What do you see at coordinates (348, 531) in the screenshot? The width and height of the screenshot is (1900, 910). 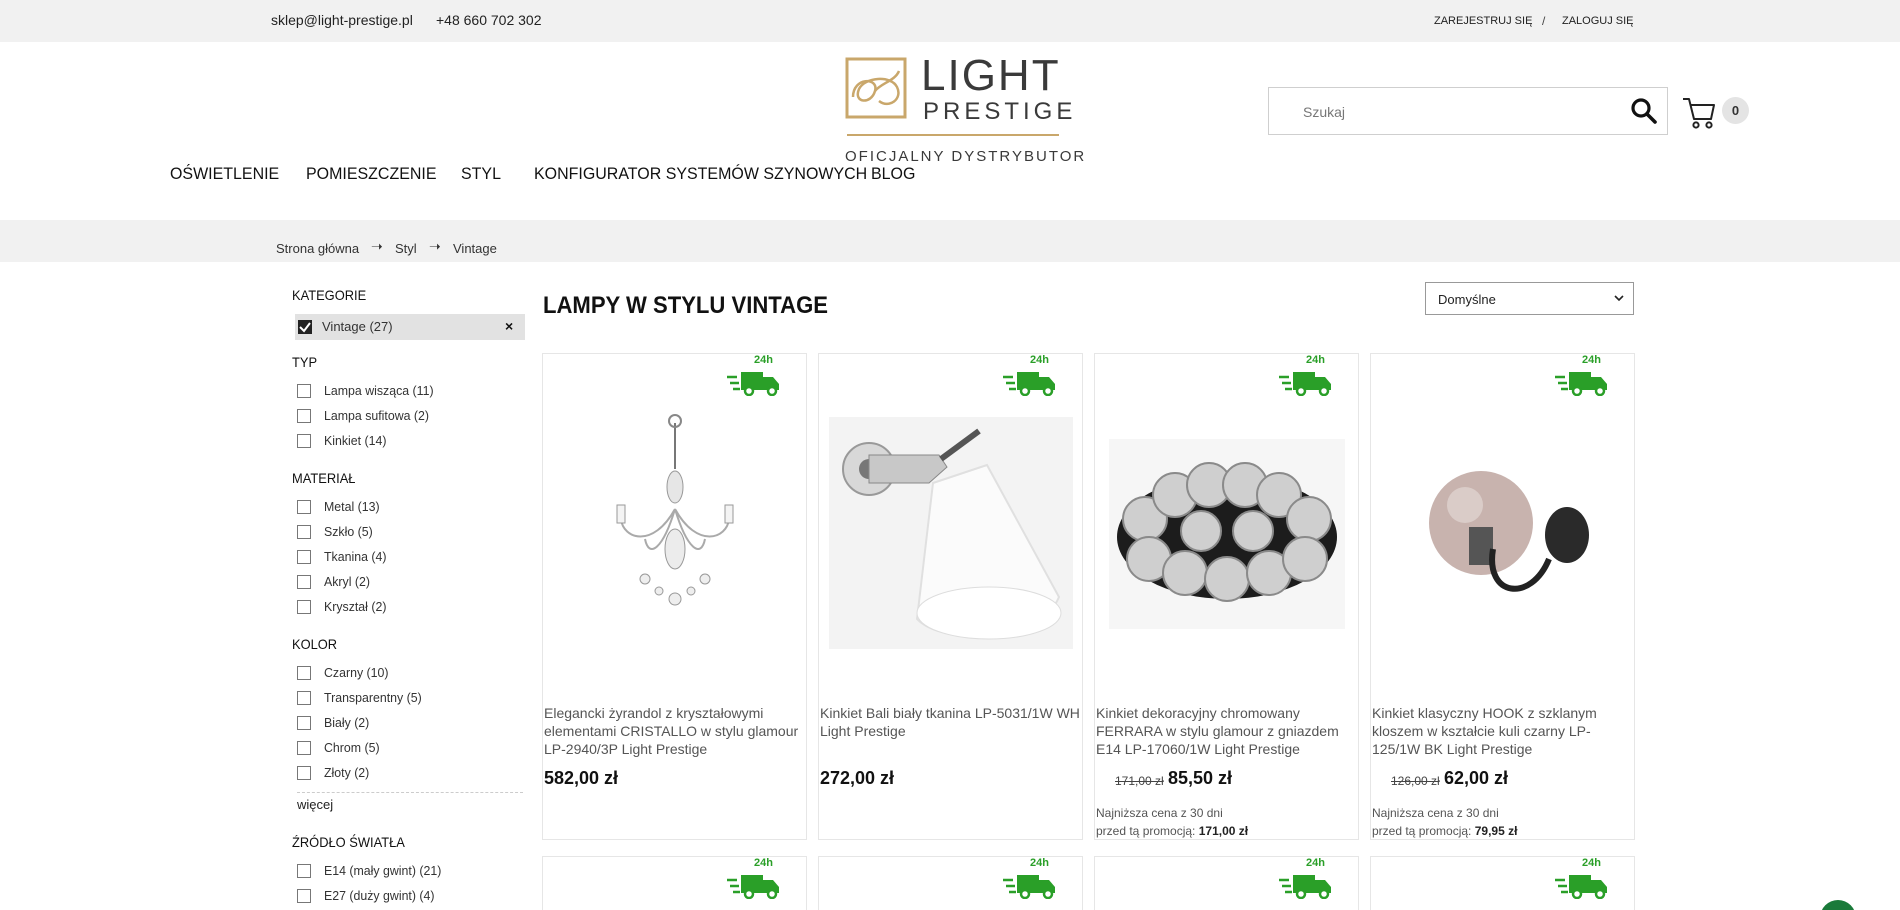 I see `filter-option-label: Szkło (5)` at bounding box center [348, 531].